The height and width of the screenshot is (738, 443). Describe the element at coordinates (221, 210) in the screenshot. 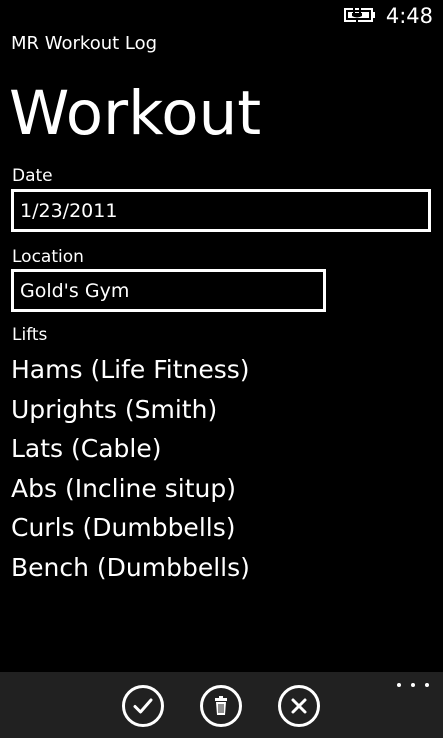

I see `date-input` at that location.